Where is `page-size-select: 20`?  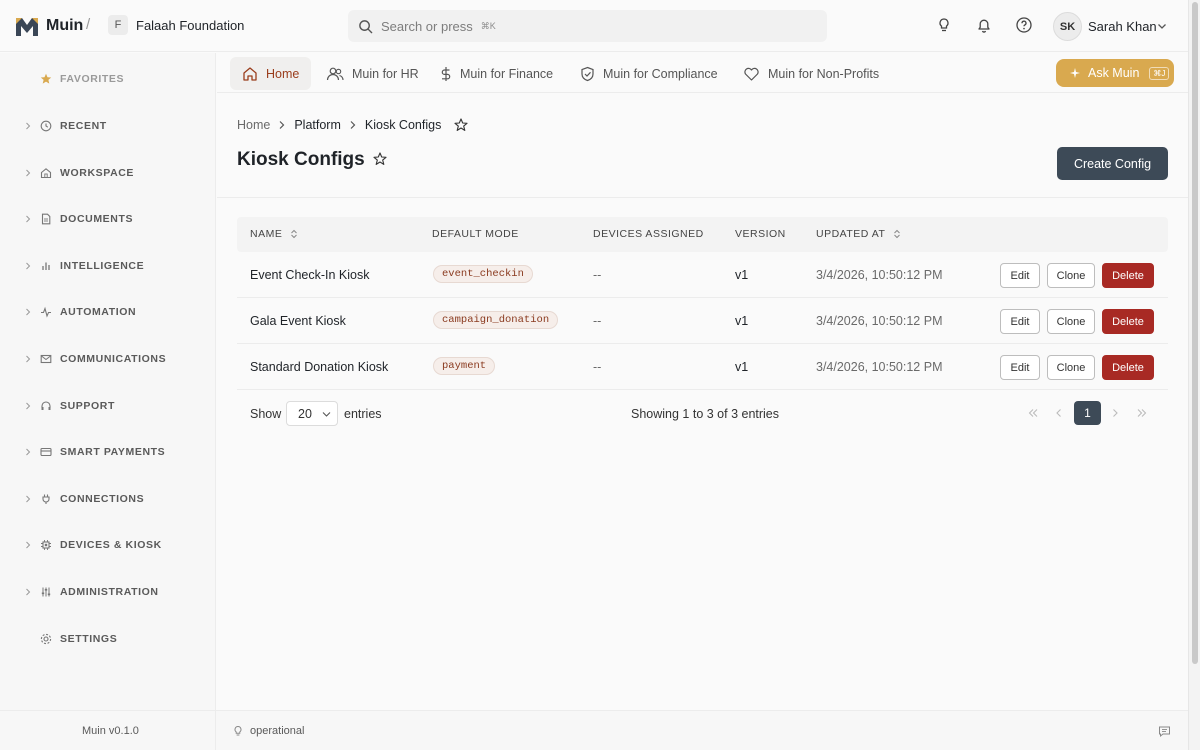 page-size-select: 20 is located at coordinates (312, 413).